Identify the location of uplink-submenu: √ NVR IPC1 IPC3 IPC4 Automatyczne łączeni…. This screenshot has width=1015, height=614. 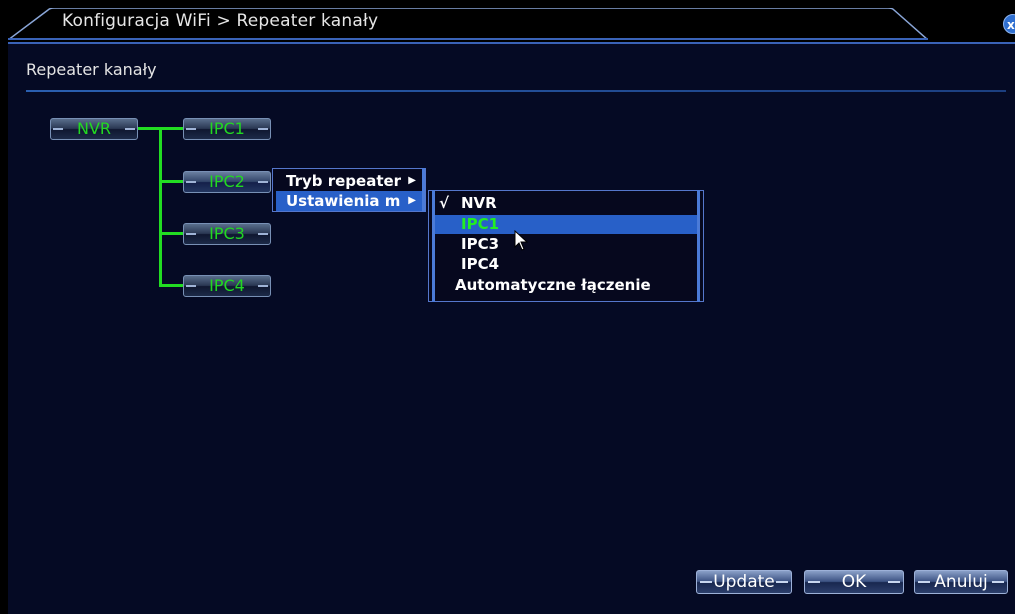
(566, 246).